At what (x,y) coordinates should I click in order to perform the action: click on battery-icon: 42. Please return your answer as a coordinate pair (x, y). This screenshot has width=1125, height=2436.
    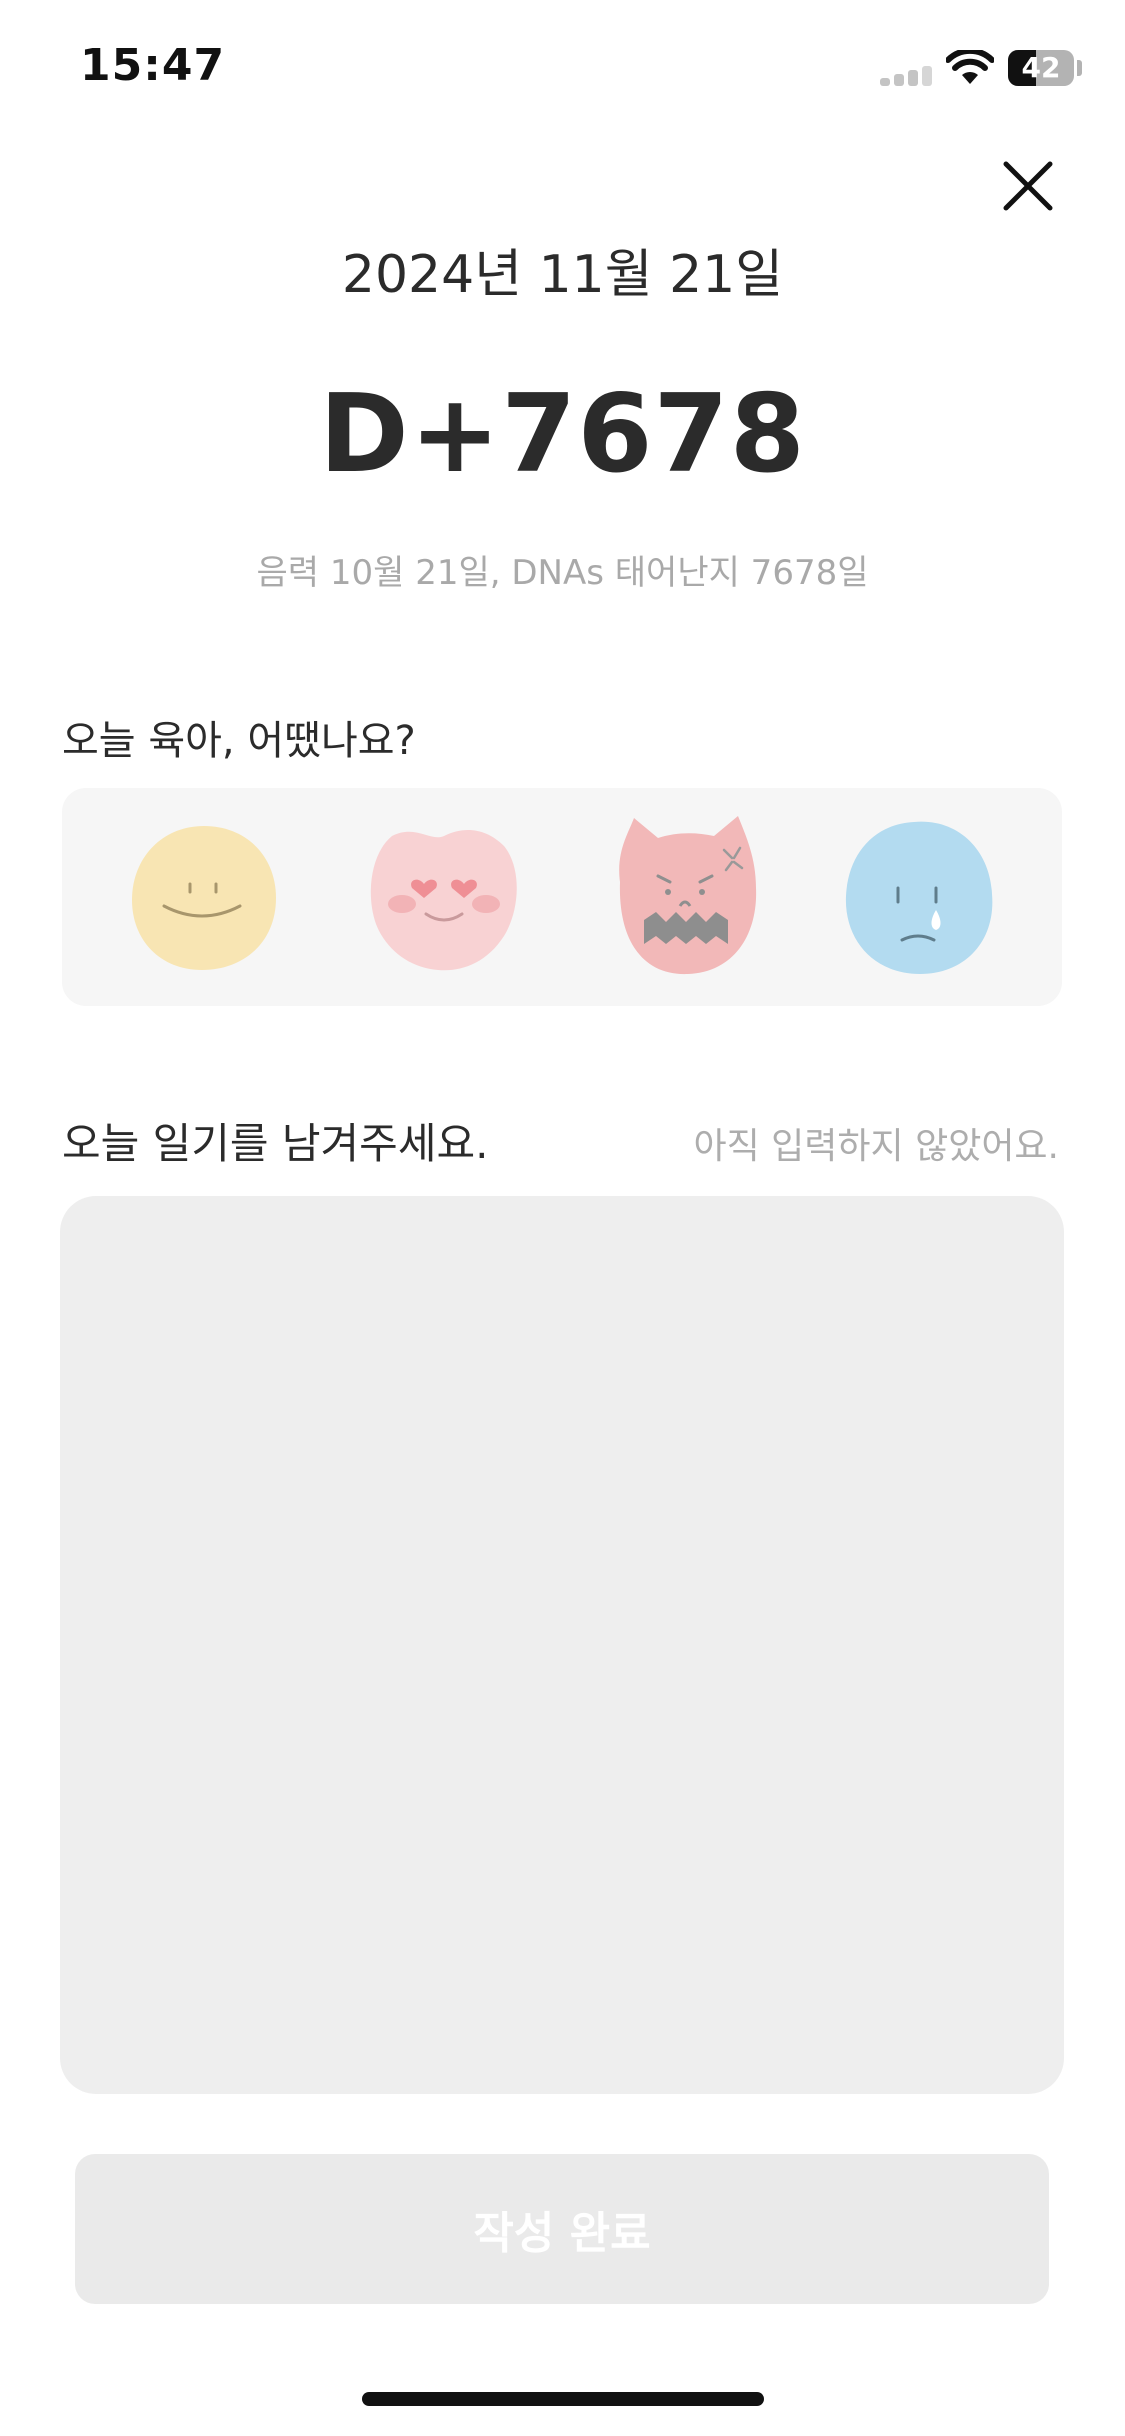
    Looking at the image, I should click on (1041, 68).